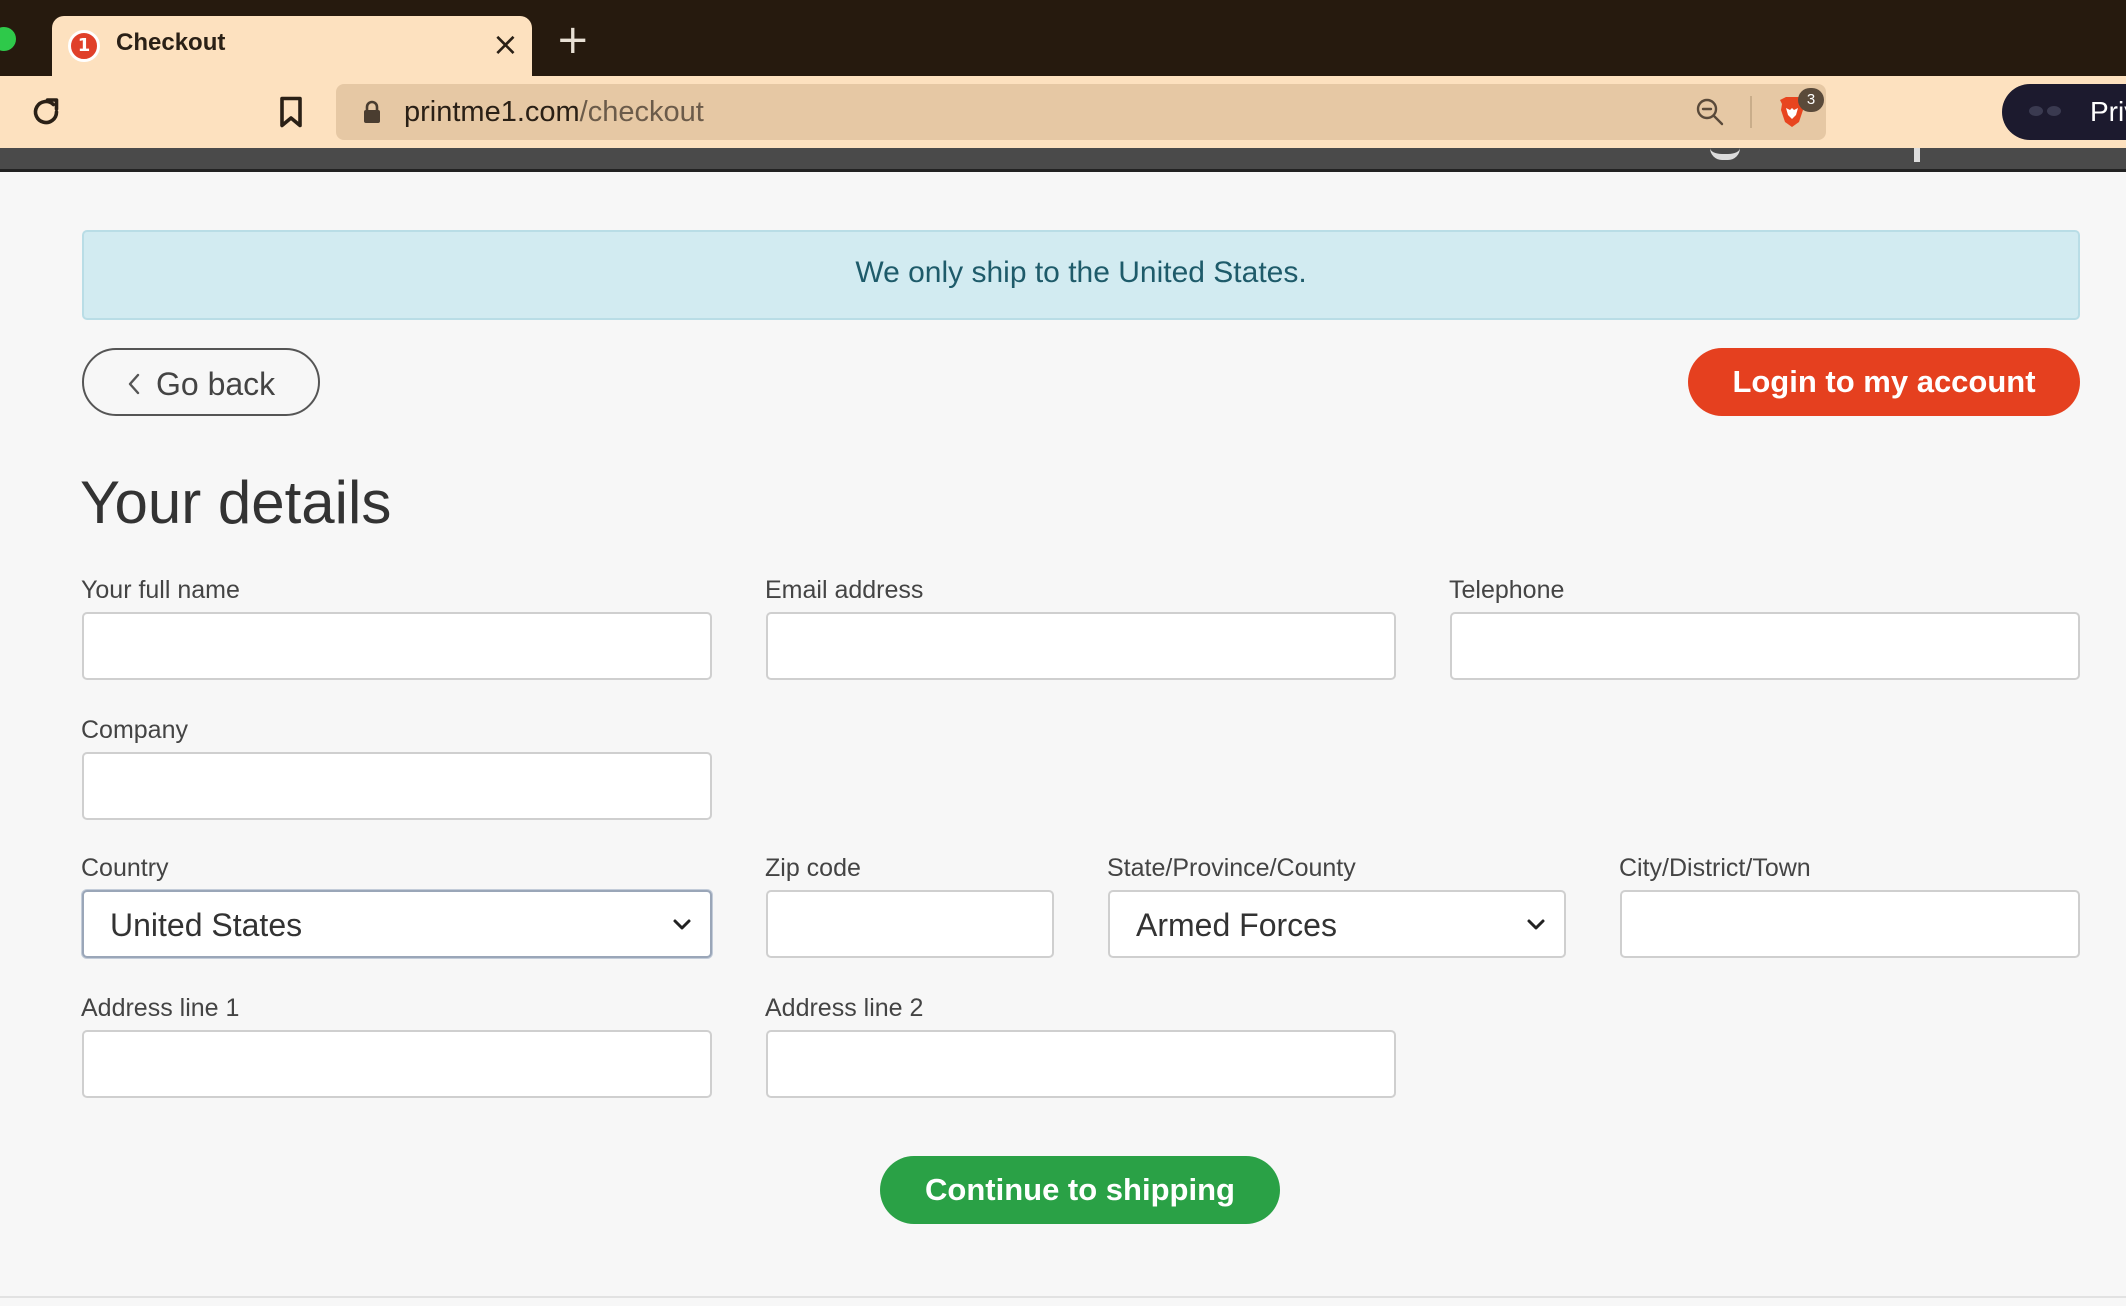  I want to click on go-back-button: Go back, so click(201, 382).